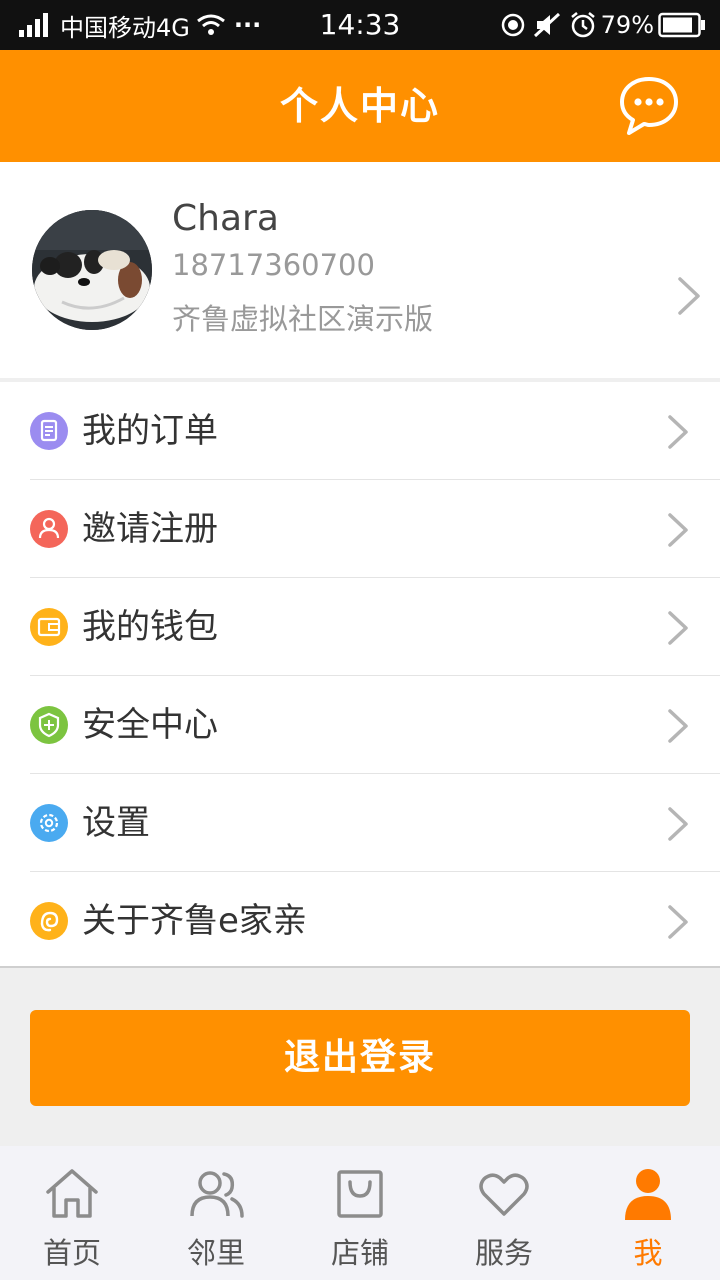  What do you see at coordinates (360, 627) in the screenshot?
I see `menu-item-my-wallet: 我的钱包` at bounding box center [360, 627].